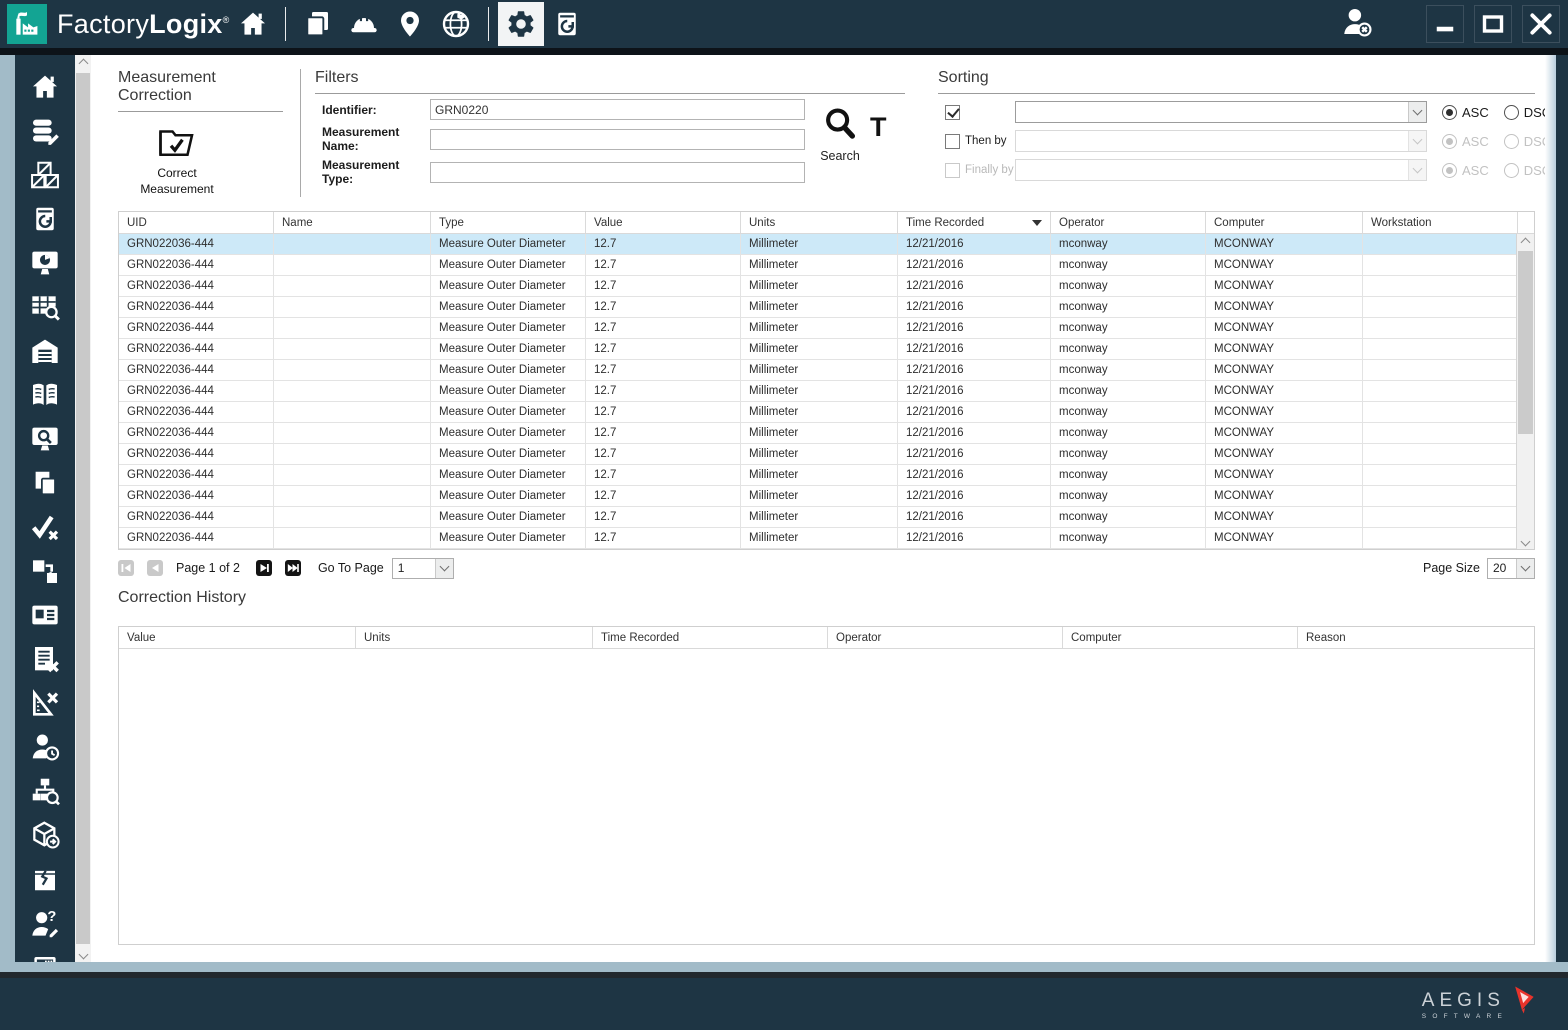 This screenshot has height=1030, width=1568. What do you see at coordinates (819, 222) in the screenshot?
I see `column-header-units: Units` at bounding box center [819, 222].